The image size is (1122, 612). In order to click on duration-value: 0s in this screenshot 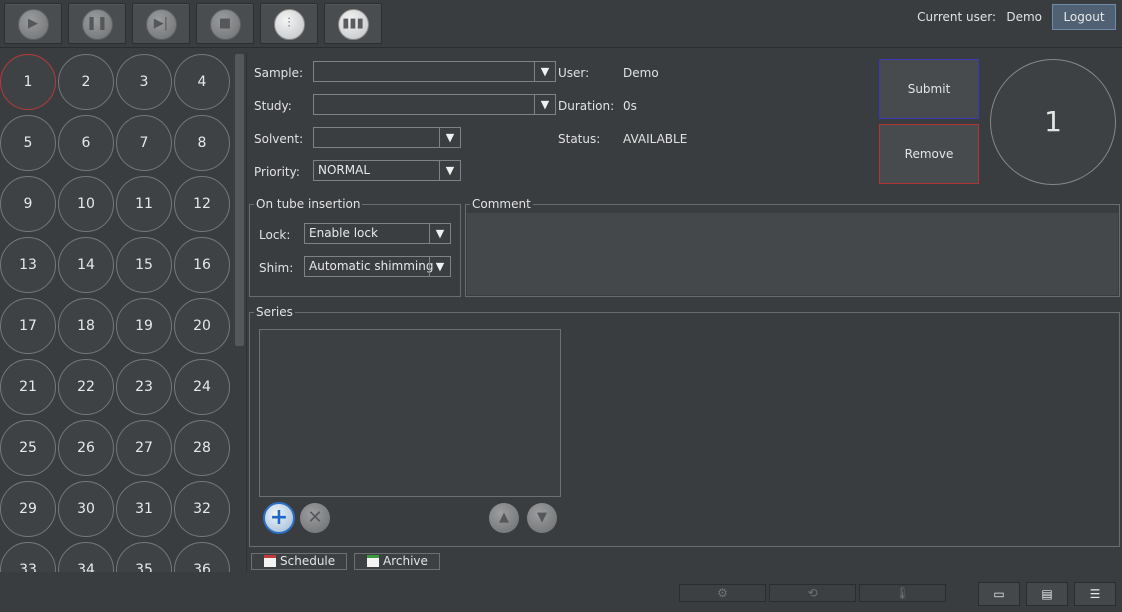, I will do `click(630, 106)`.